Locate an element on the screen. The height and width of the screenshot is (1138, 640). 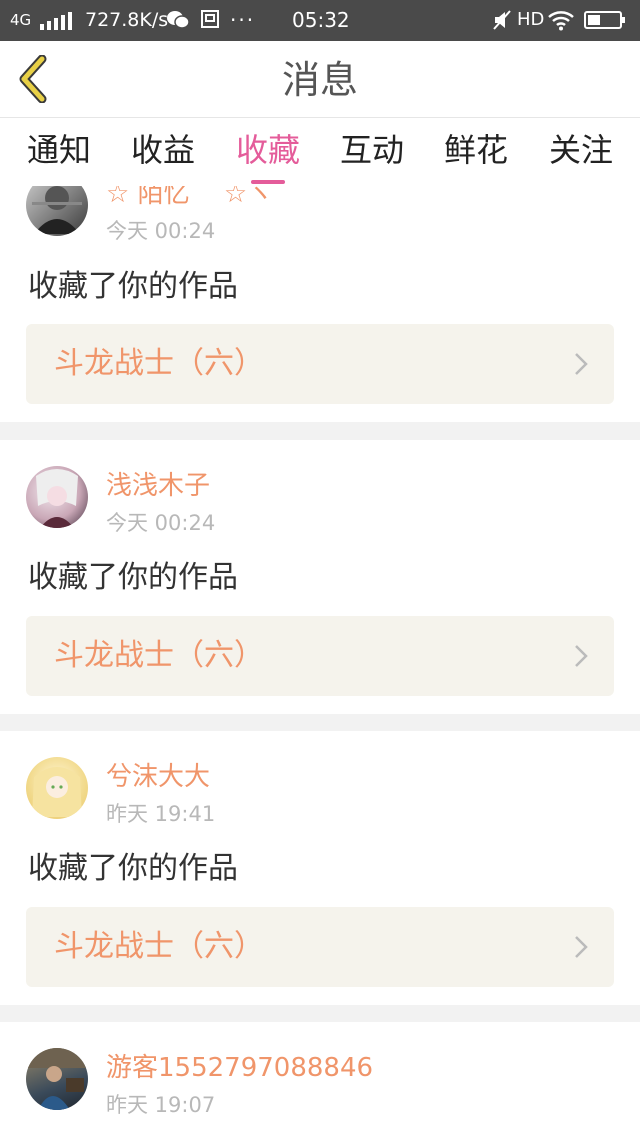
timestamp: 昨天 19:07 is located at coordinates (161, 1105).